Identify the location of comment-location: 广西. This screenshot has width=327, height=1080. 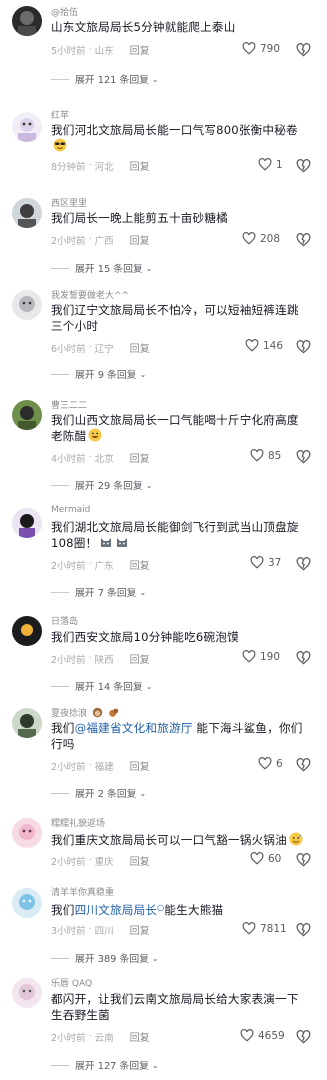
(104, 241).